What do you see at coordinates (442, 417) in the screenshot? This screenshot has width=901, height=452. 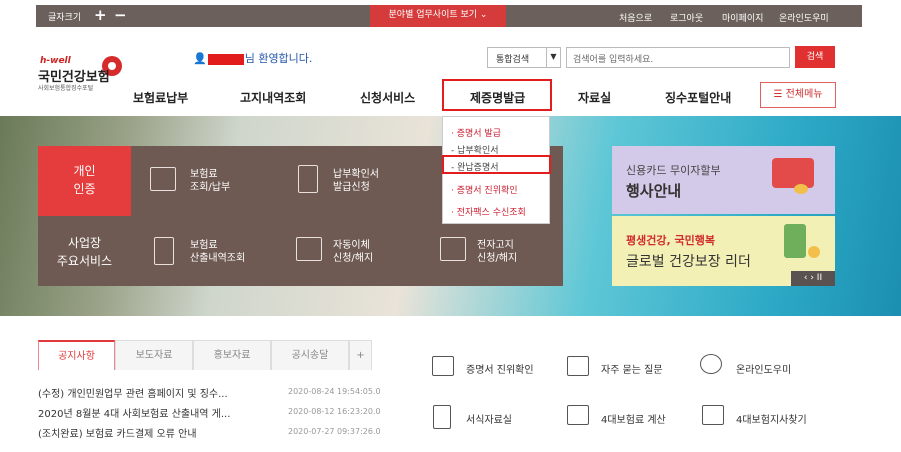 I see `forms-icon` at bounding box center [442, 417].